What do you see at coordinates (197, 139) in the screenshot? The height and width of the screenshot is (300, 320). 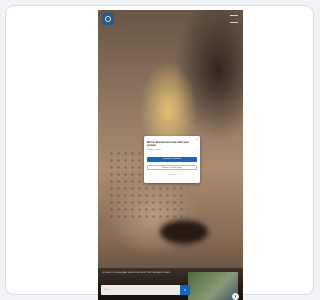 I see `close-icon: ×` at bounding box center [197, 139].